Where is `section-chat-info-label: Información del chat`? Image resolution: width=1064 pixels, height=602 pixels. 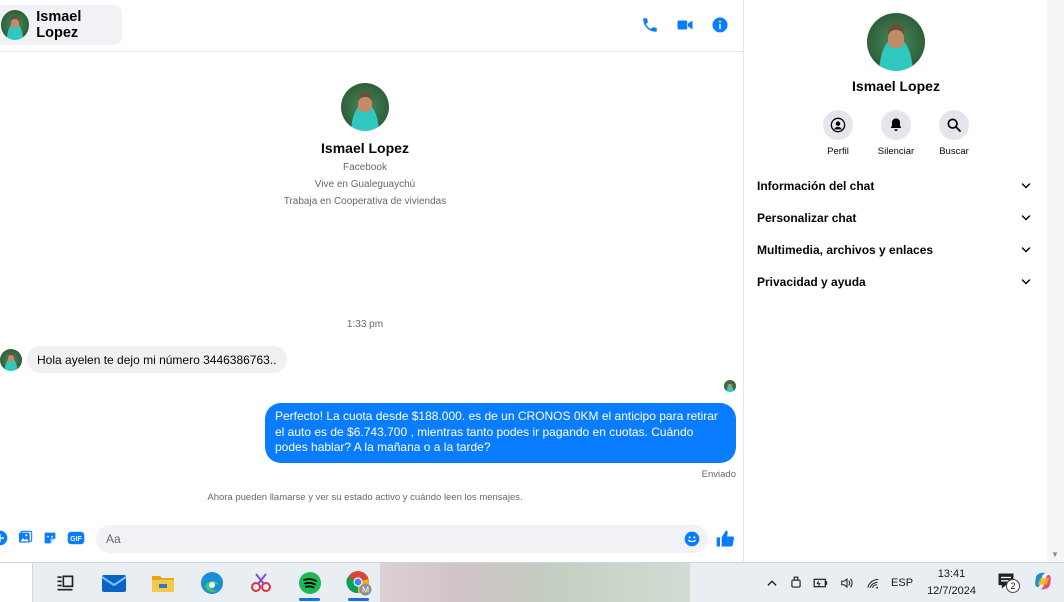
section-chat-info-label: Información del chat is located at coordinates (816, 186).